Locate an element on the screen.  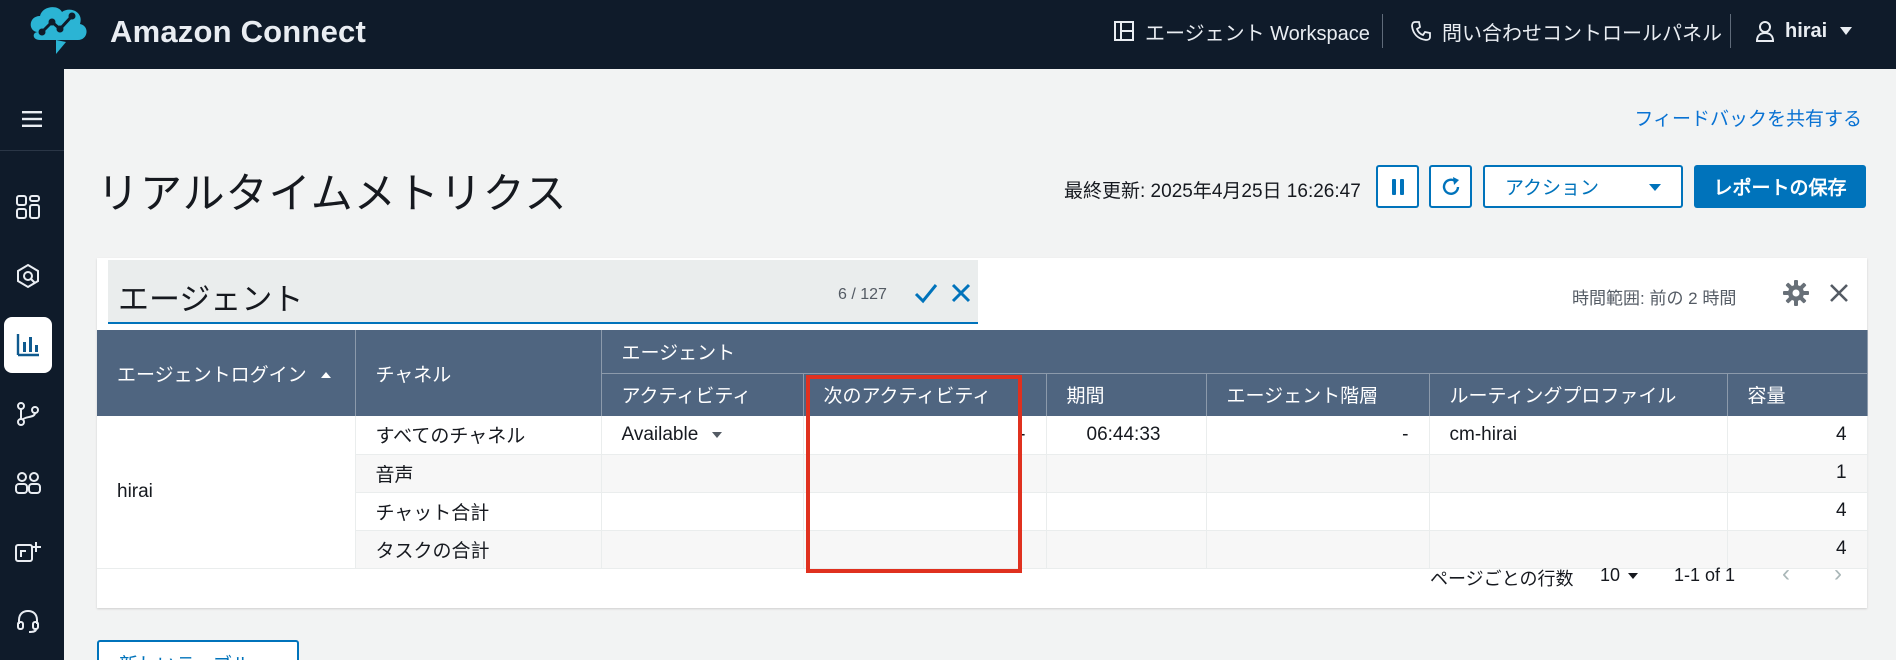
ccp-label: 問い合わせコントロールパネル is located at coordinates (1582, 33).